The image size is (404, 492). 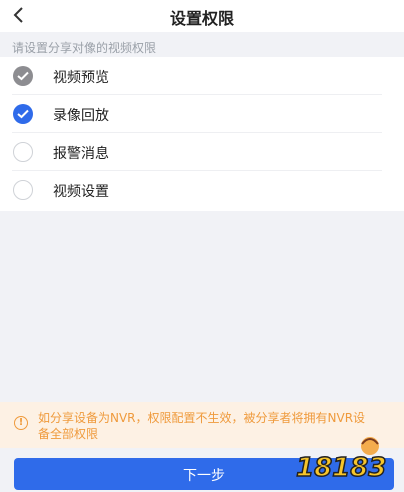 I want to click on permission-label: 报警消息, so click(x=81, y=154).